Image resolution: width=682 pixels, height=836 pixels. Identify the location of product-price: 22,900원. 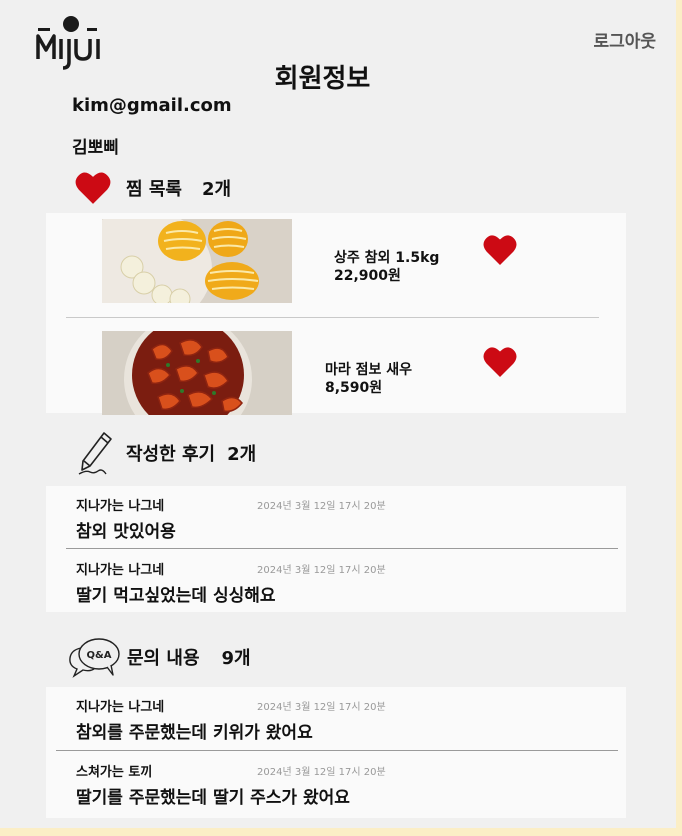
(367, 276).